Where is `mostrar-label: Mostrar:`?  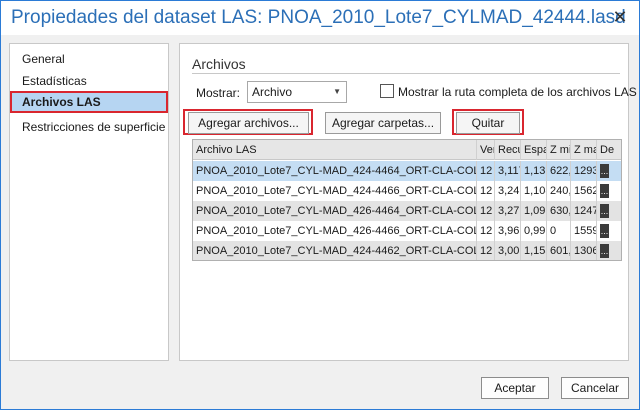 mostrar-label: Mostrar: is located at coordinates (218, 93).